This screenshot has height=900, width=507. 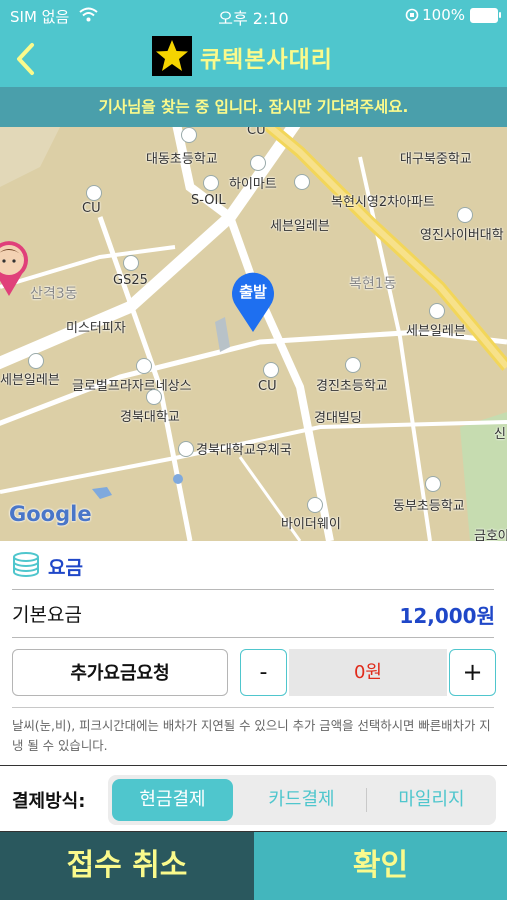 I want to click on map-label-sangyeok3: 산격3동, so click(x=54, y=294).